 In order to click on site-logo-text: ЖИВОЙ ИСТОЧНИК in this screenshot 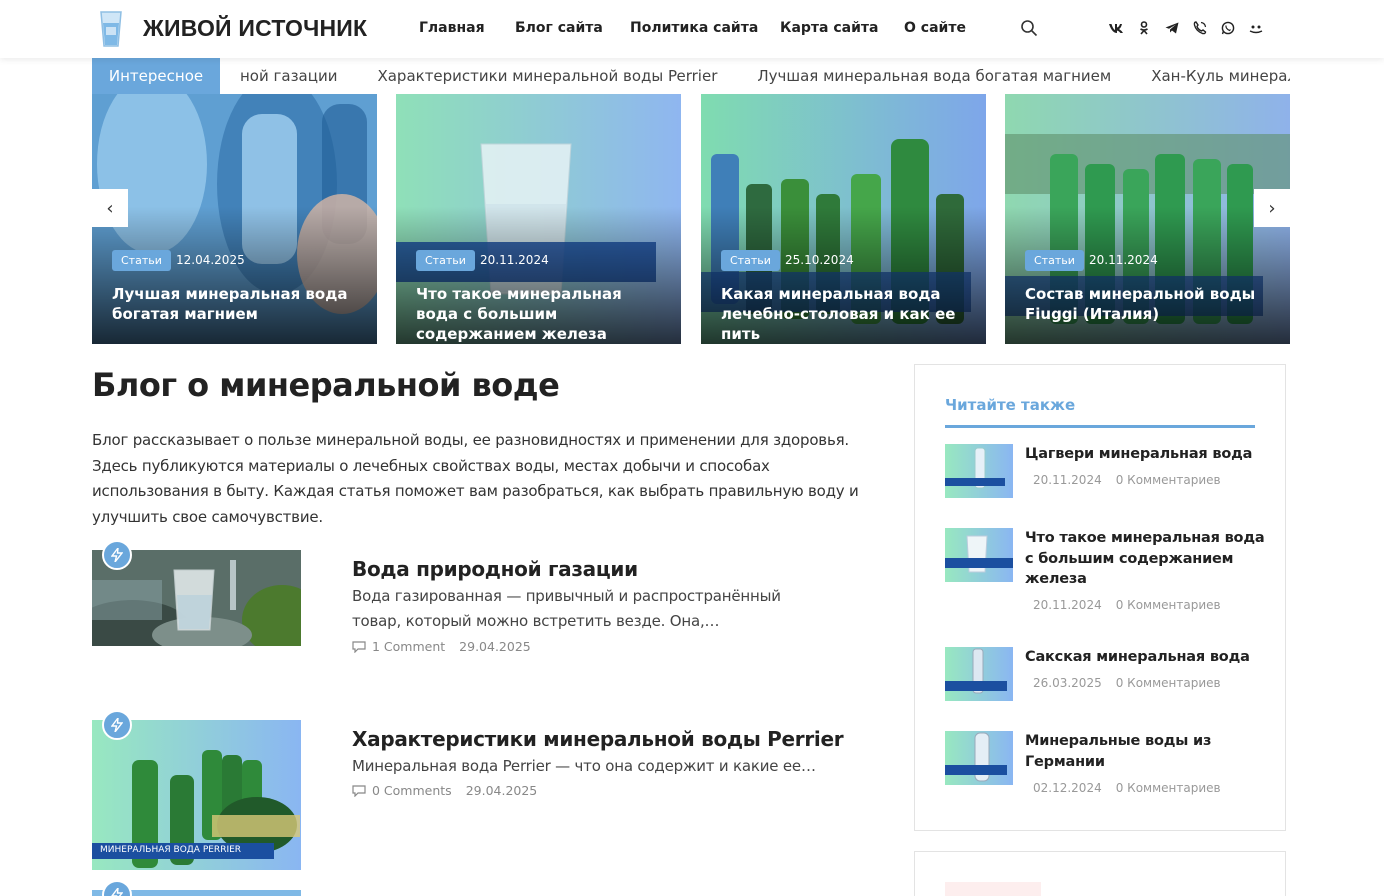, I will do `click(255, 28)`.